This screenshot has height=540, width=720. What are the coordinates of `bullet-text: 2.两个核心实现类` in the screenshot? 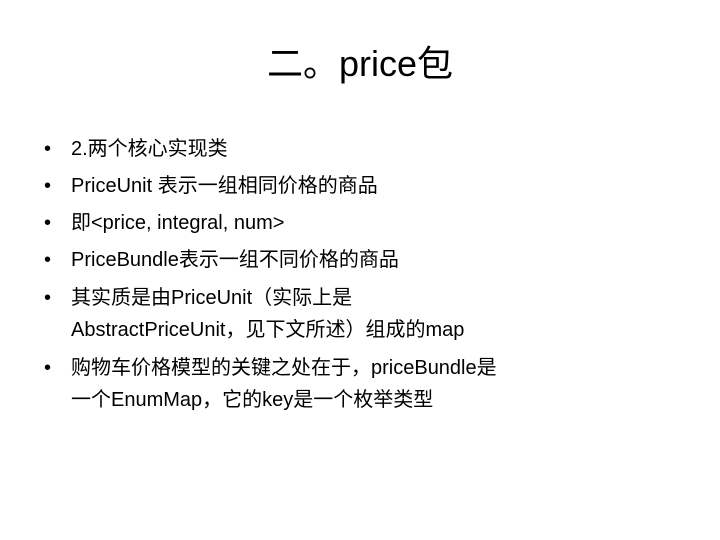 It's located at (149, 149).